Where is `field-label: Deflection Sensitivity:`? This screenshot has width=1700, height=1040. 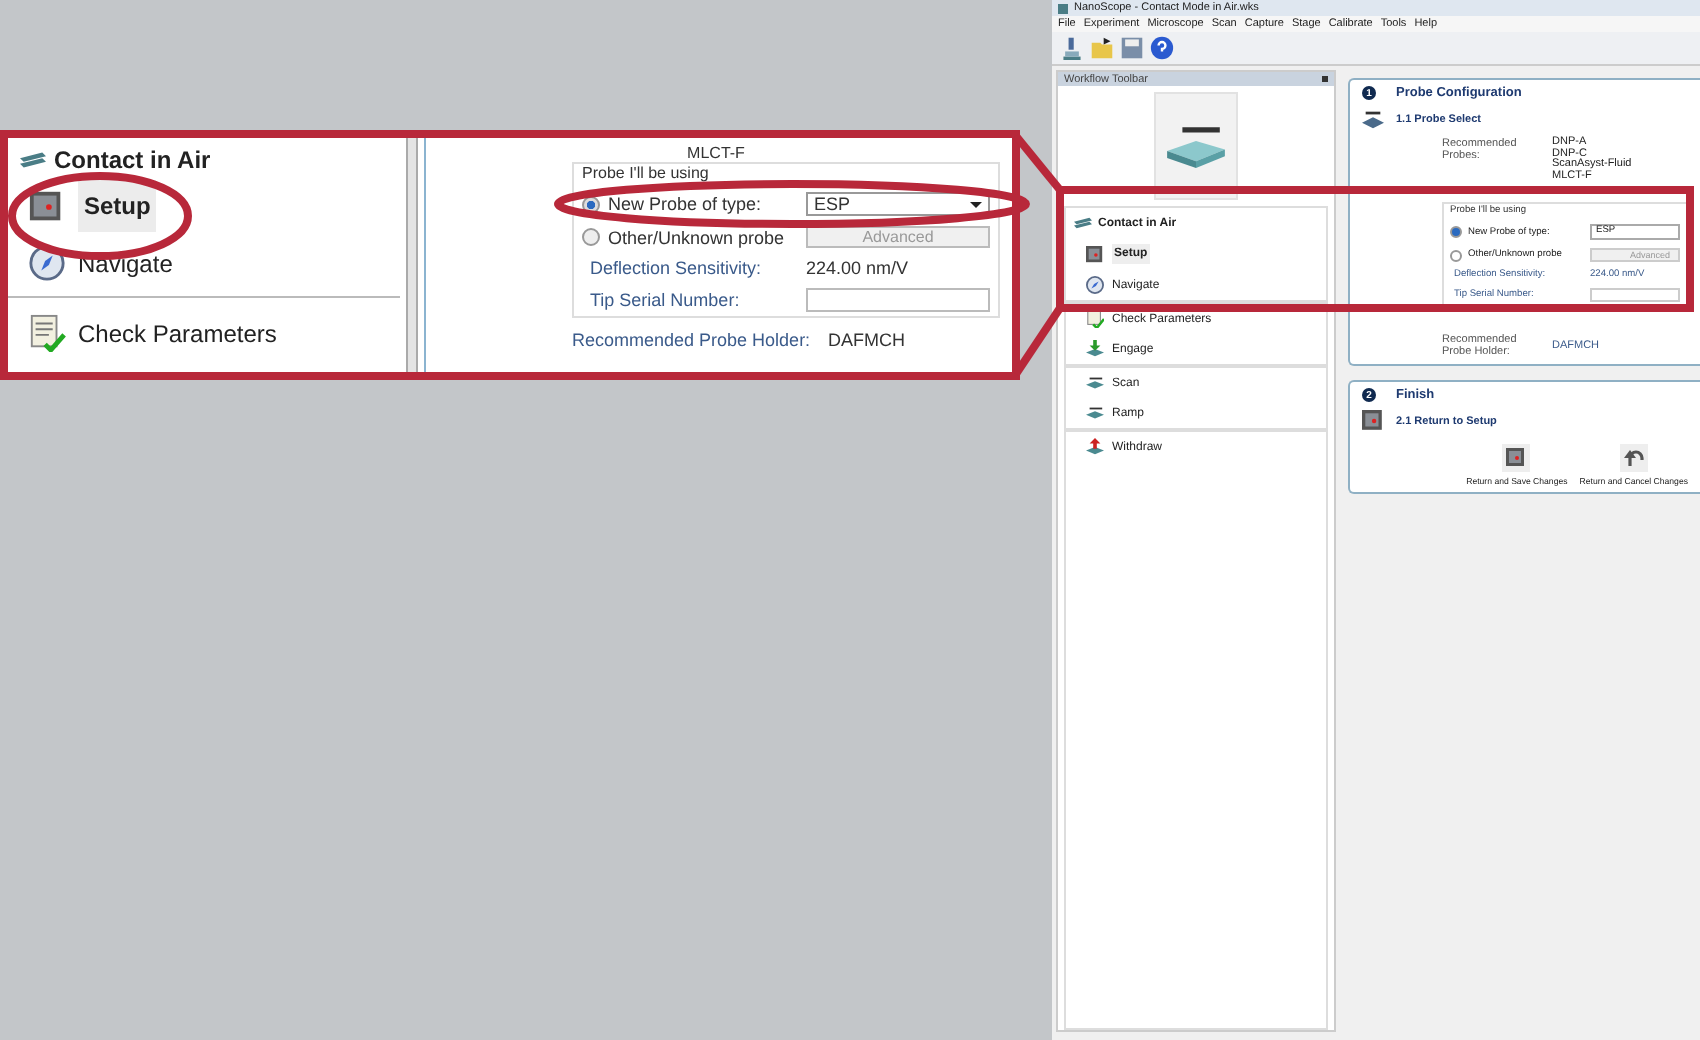 field-label: Deflection Sensitivity: is located at coordinates (676, 268).